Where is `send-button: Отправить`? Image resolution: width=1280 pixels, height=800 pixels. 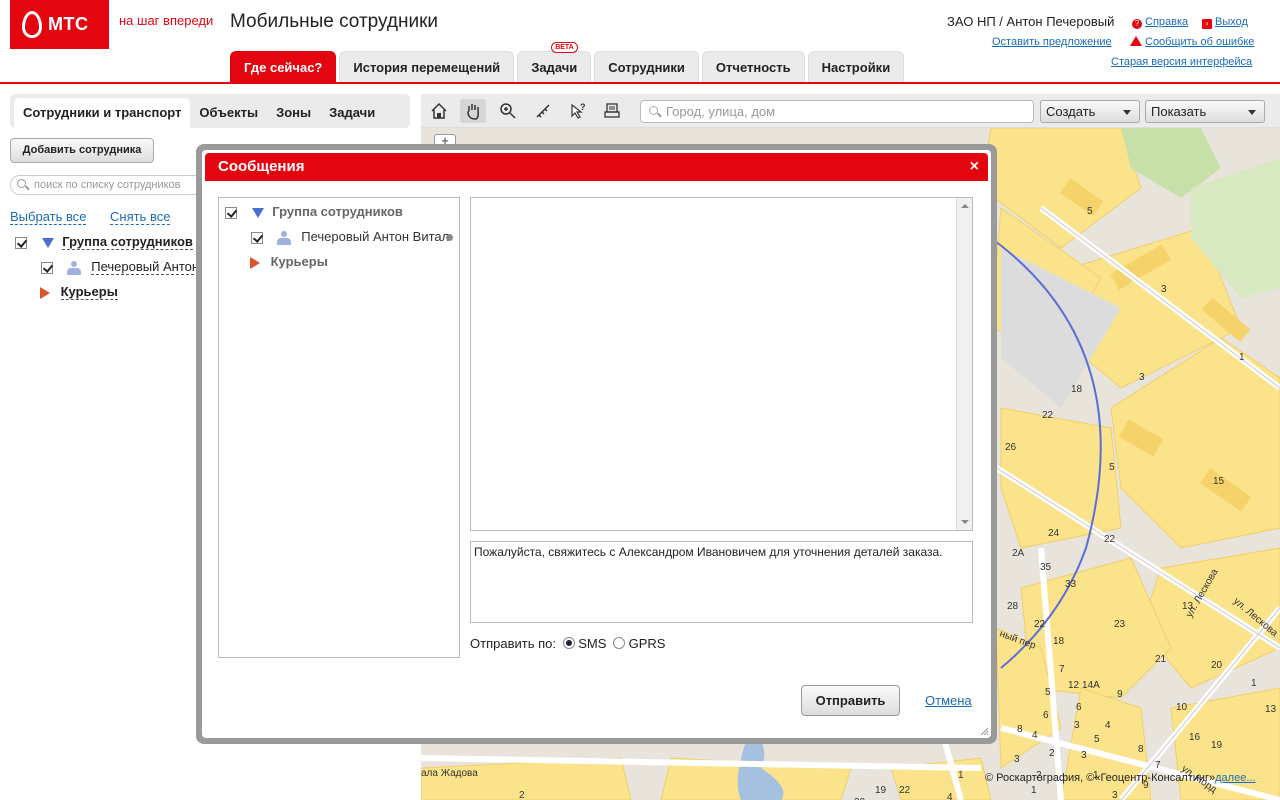 send-button: Отправить is located at coordinates (850, 700).